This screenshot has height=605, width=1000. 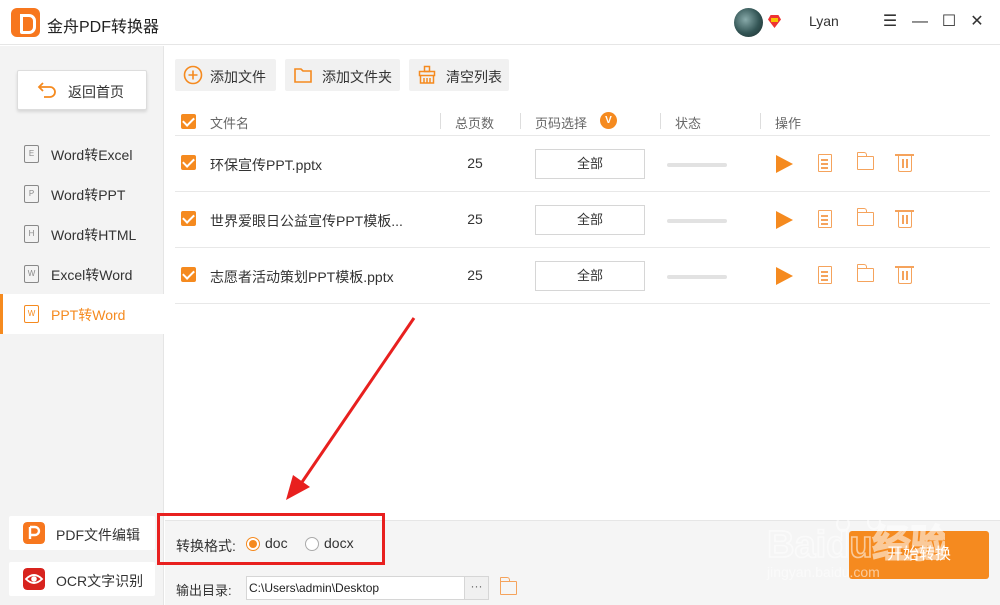 I want to click on sidebar-item-word-to-html: H Word转HTML, so click(x=82, y=234).